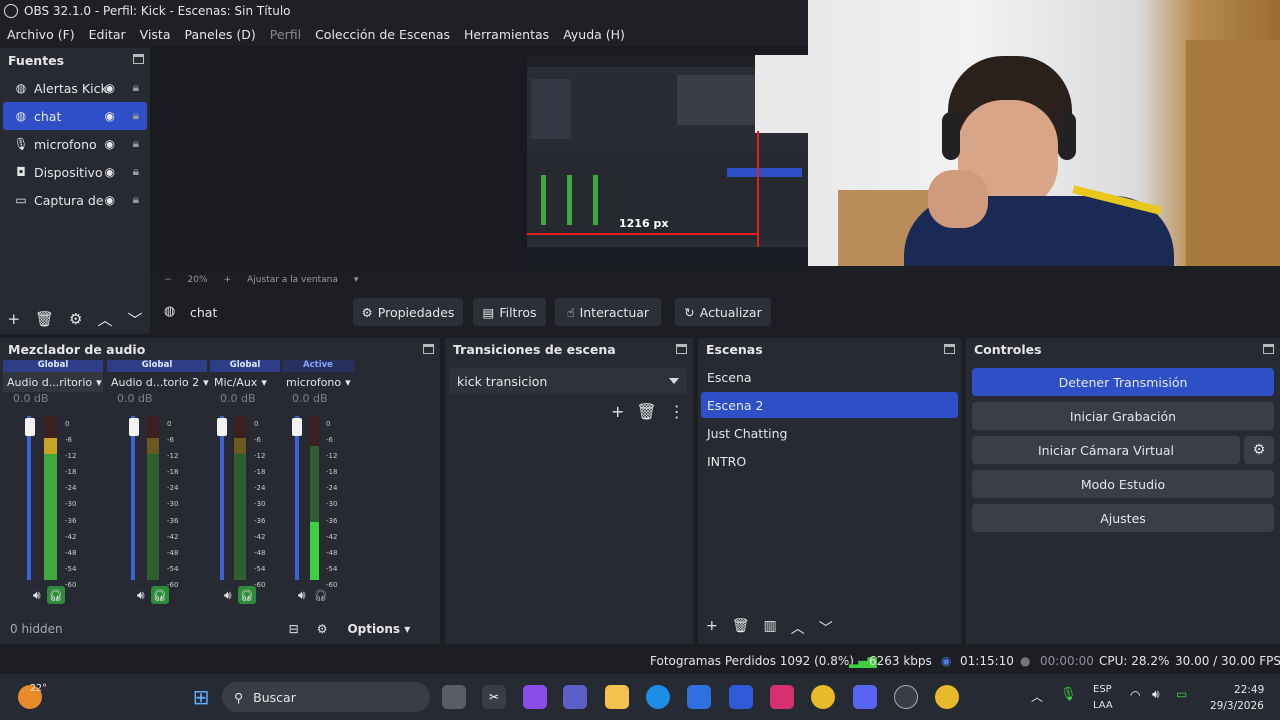 The width and height of the screenshot is (1280, 720). I want to click on file-explorer-icon, so click(617, 697).